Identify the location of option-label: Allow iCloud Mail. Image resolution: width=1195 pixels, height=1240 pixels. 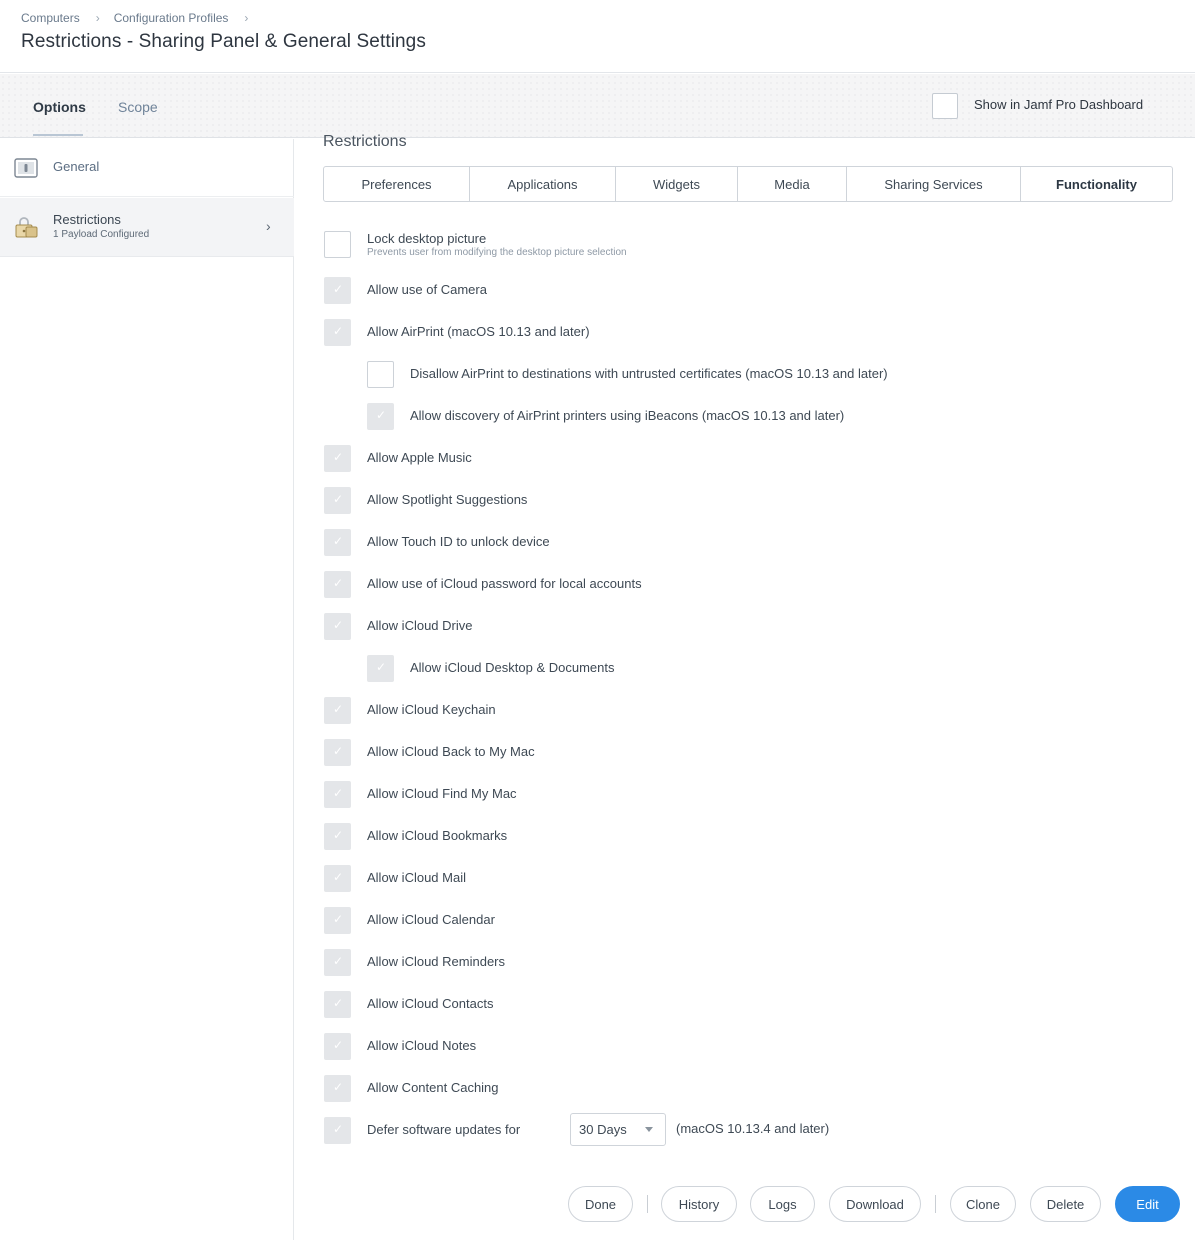
(416, 877).